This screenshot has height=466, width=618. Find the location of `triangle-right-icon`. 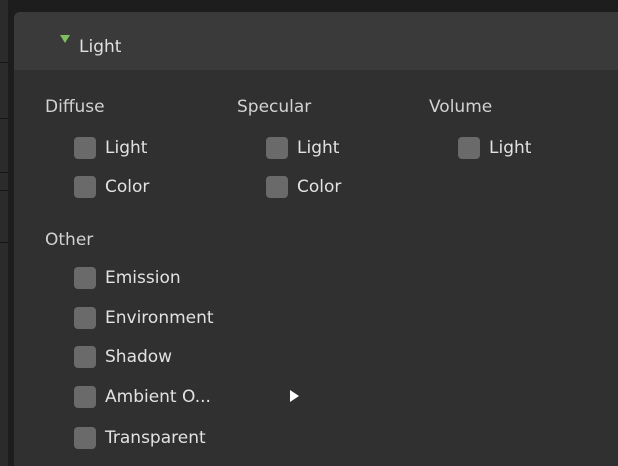

triangle-right-icon is located at coordinates (294, 396).